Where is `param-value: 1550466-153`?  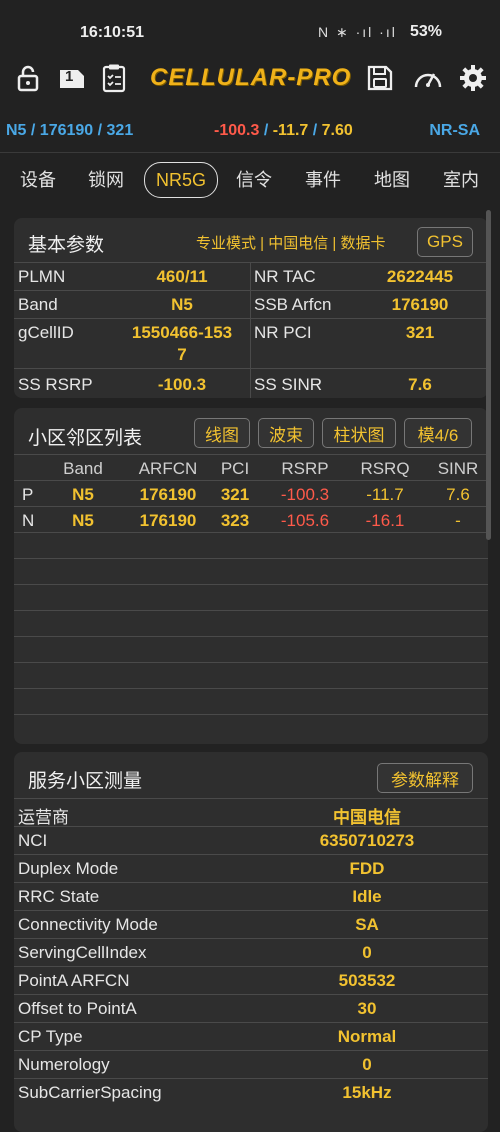
param-value: 1550466-153 is located at coordinates (182, 332).